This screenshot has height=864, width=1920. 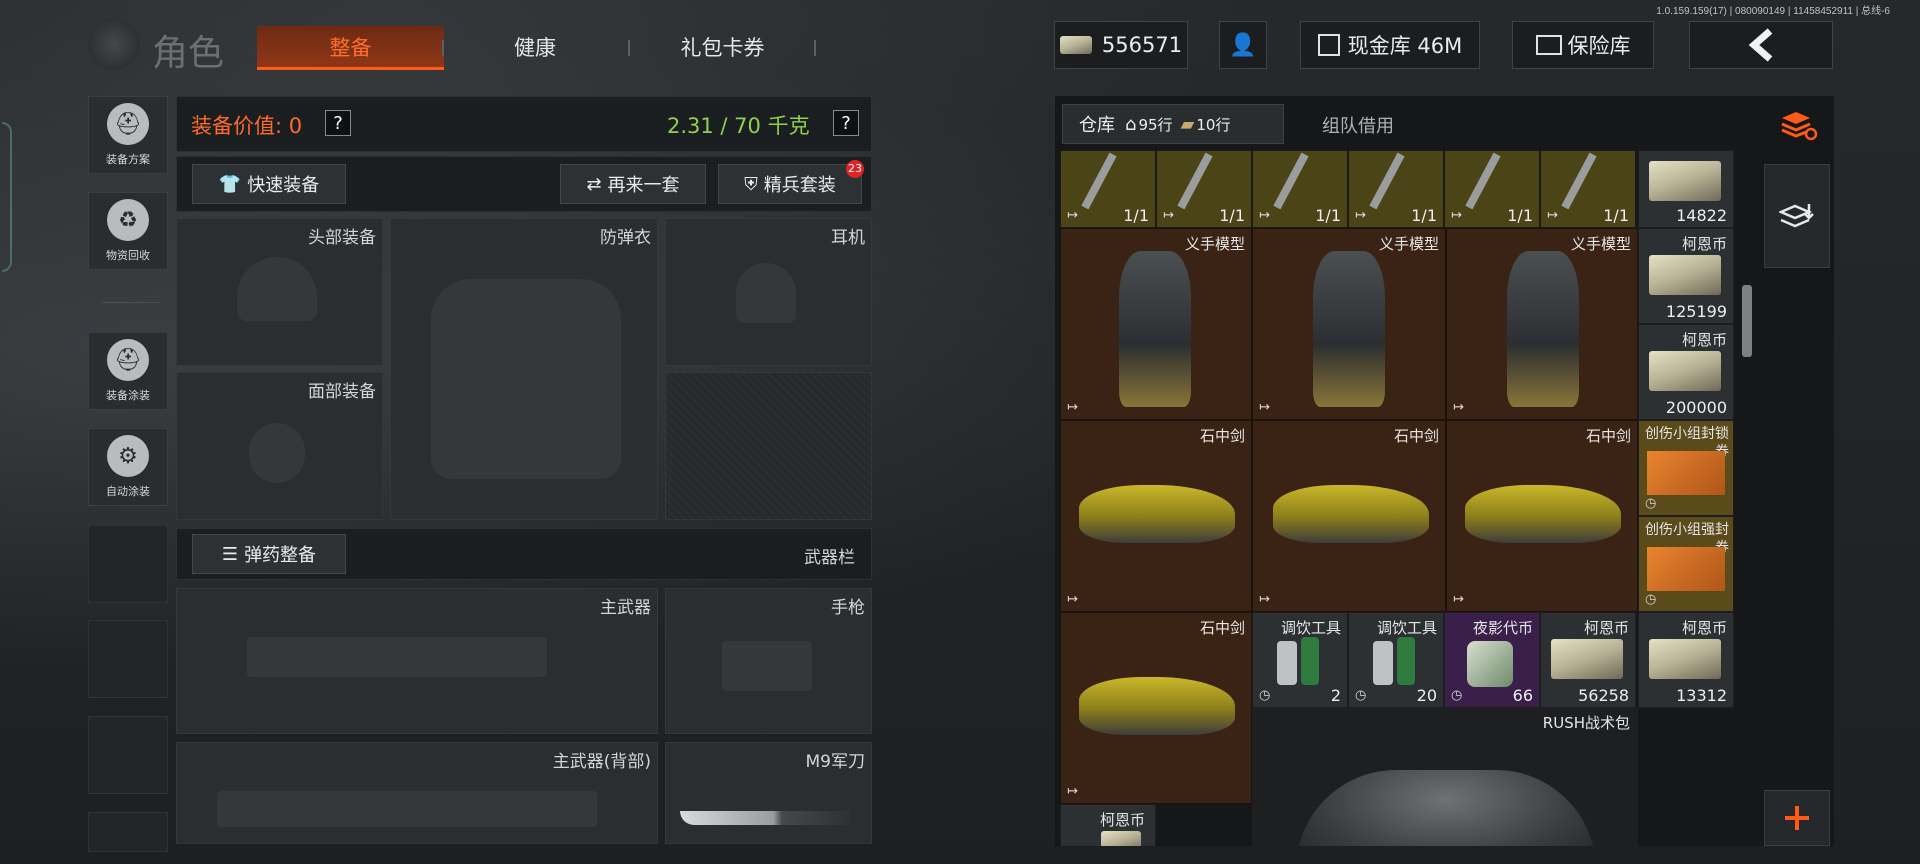 What do you see at coordinates (625, 608) in the screenshot?
I see `slot-label: 主武器` at bounding box center [625, 608].